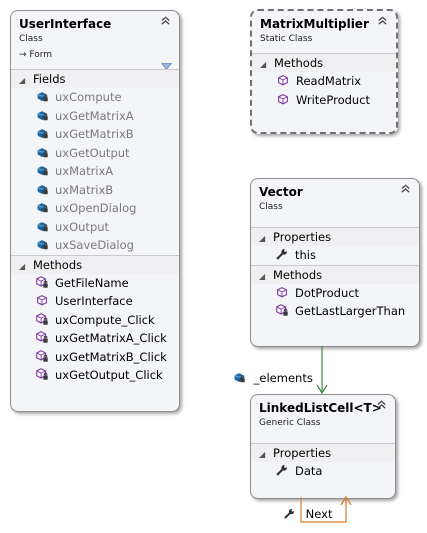 This screenshot has height=533, width=427. I want to click on member-name: uxGetMatrixB, so click(94, 134).